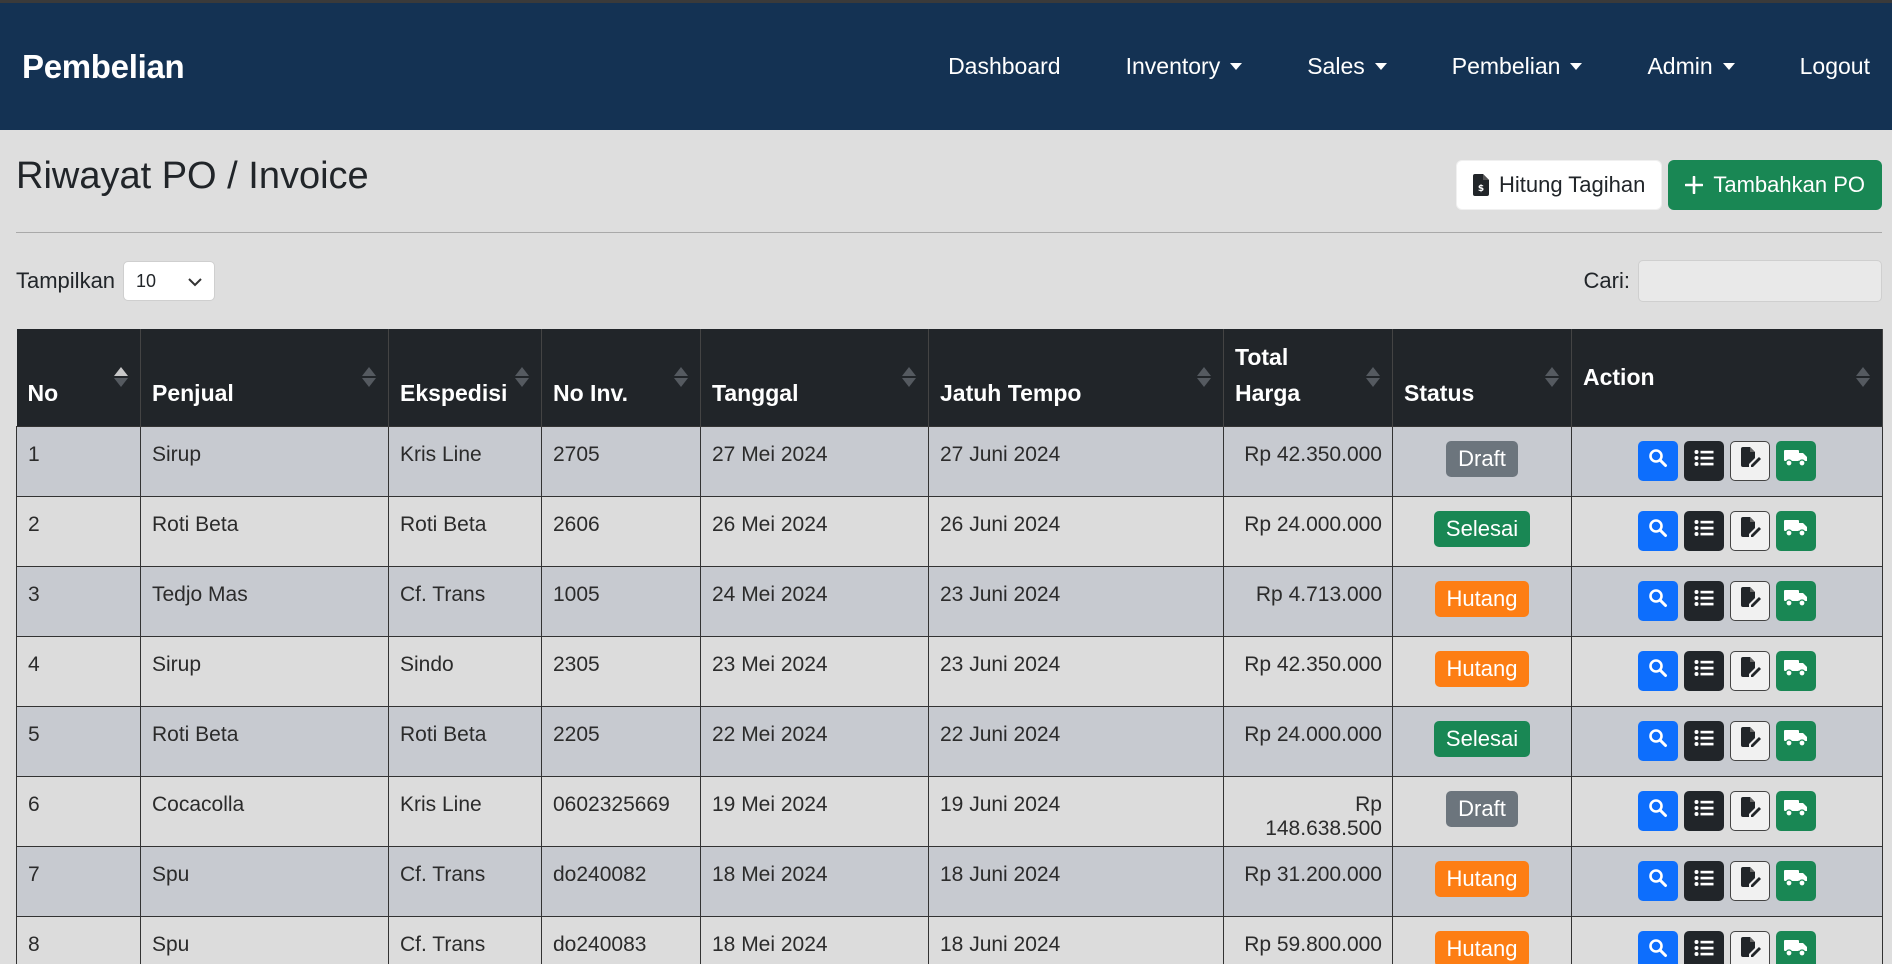 This screenshot has height=964, width=1892. Describe the element at coordinates (1347, 66) in the screenshot. I see `nav-sales: Sales` at that location.